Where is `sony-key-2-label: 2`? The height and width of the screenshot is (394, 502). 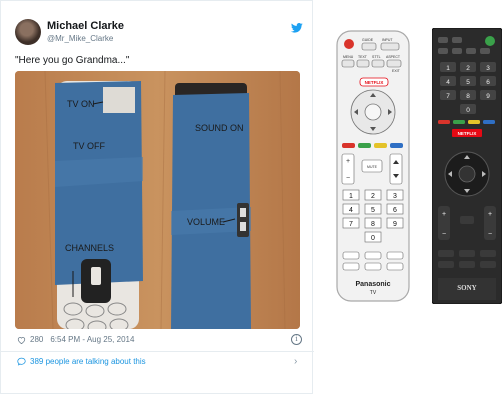 sony-key-2-label: 2 is located at coordinates (468, 68).